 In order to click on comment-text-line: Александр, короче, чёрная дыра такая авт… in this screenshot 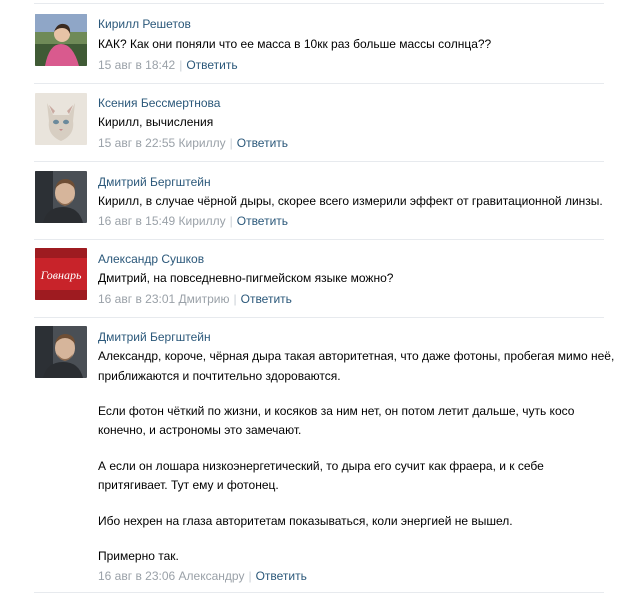, I will do `click(356, 356)`.